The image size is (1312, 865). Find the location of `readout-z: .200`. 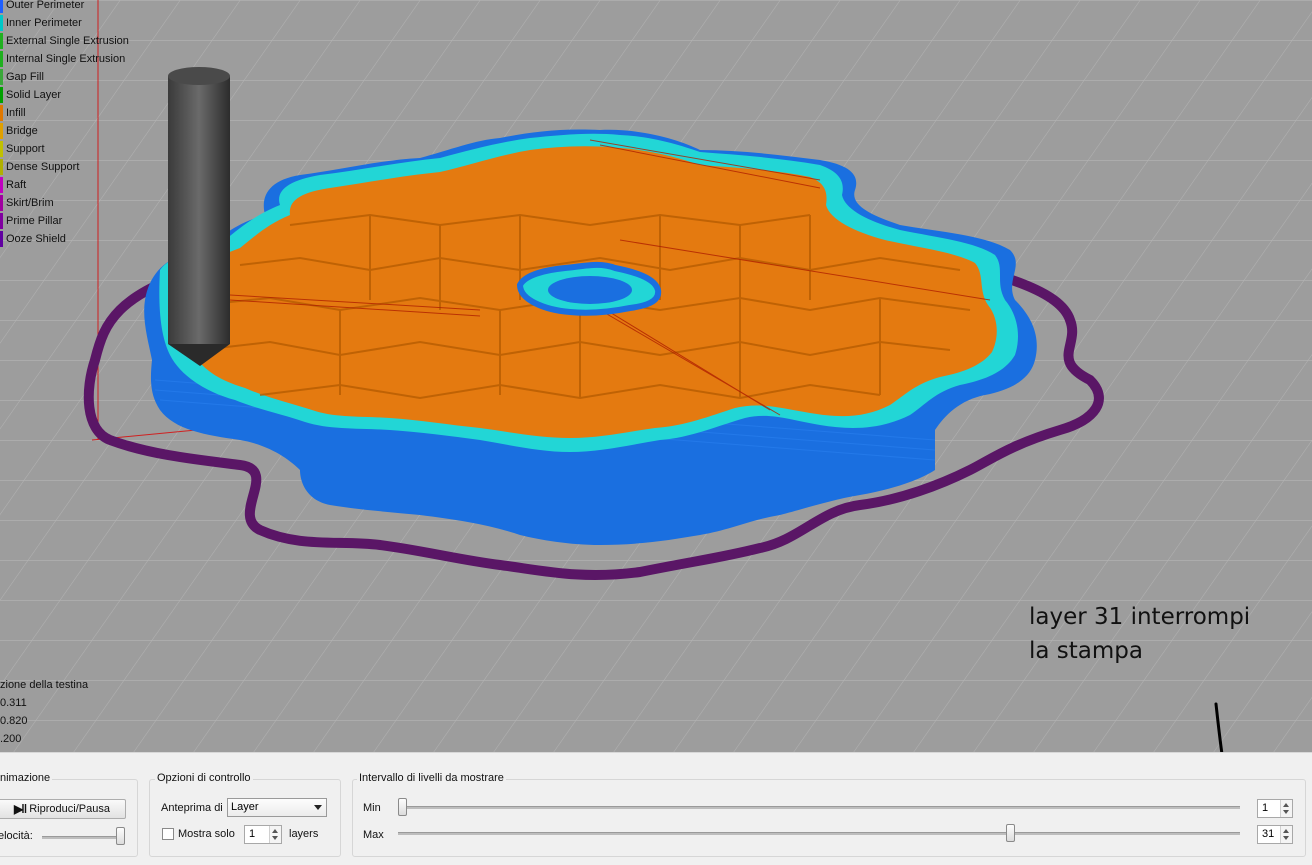

readout-z: .200 is located at coordinates (11, 739).